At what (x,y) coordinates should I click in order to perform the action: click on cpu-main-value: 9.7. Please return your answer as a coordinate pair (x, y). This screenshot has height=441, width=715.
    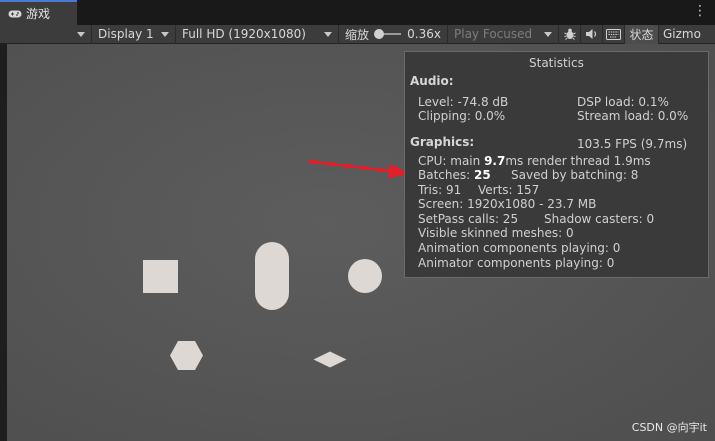
    Looking at the image, I should click on (495, 161).